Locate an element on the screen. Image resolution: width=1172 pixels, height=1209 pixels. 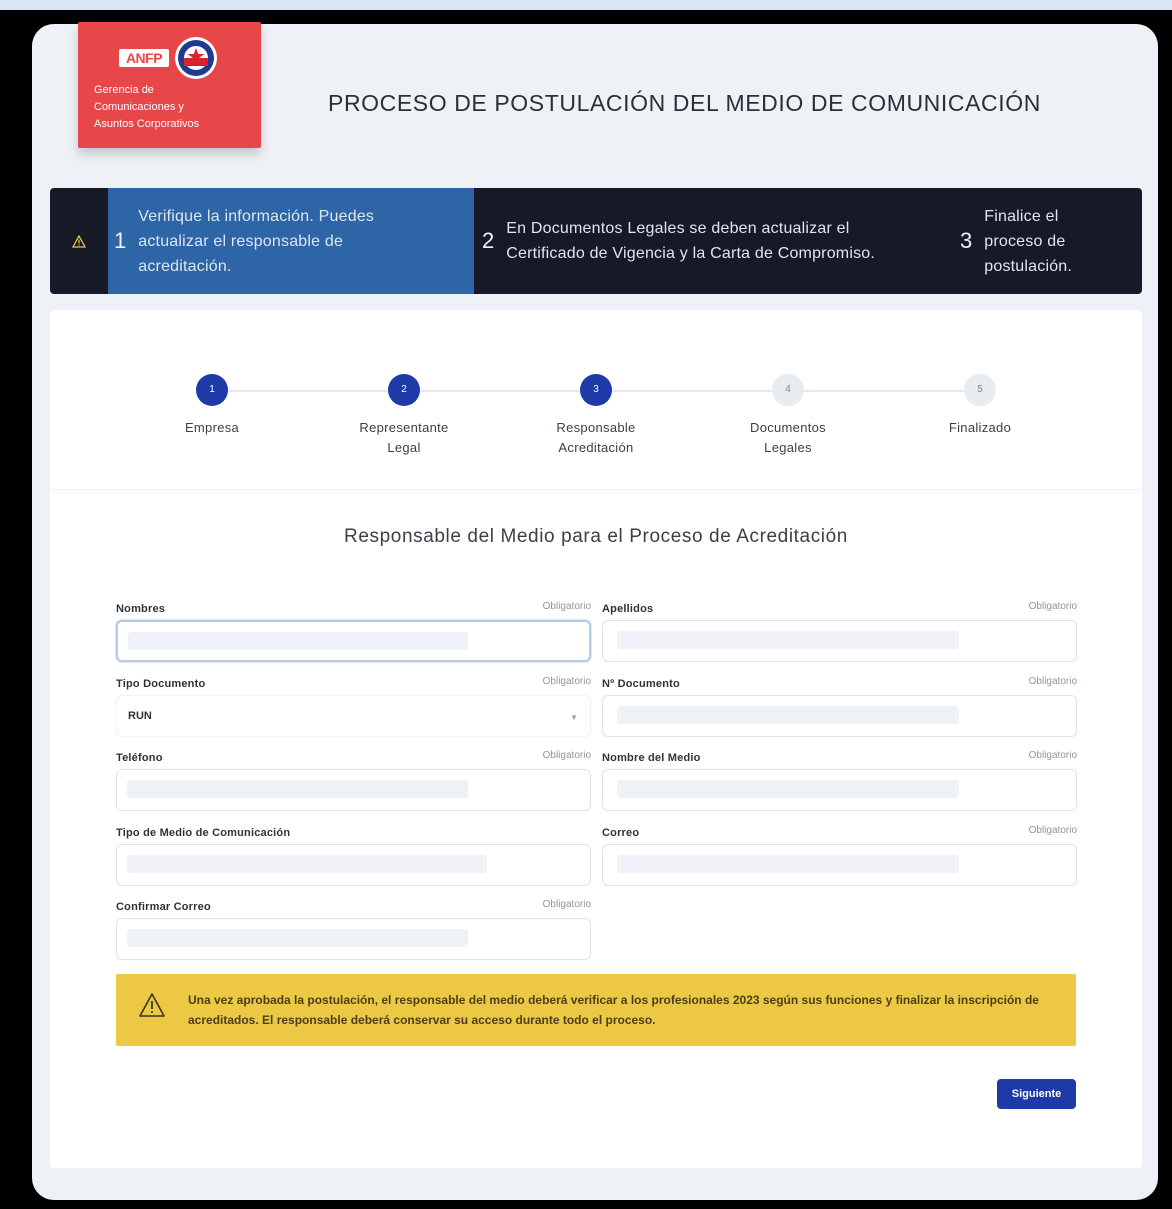
apellidos-field: Apellidos Obligatorio is located at coordinates (839, 632).